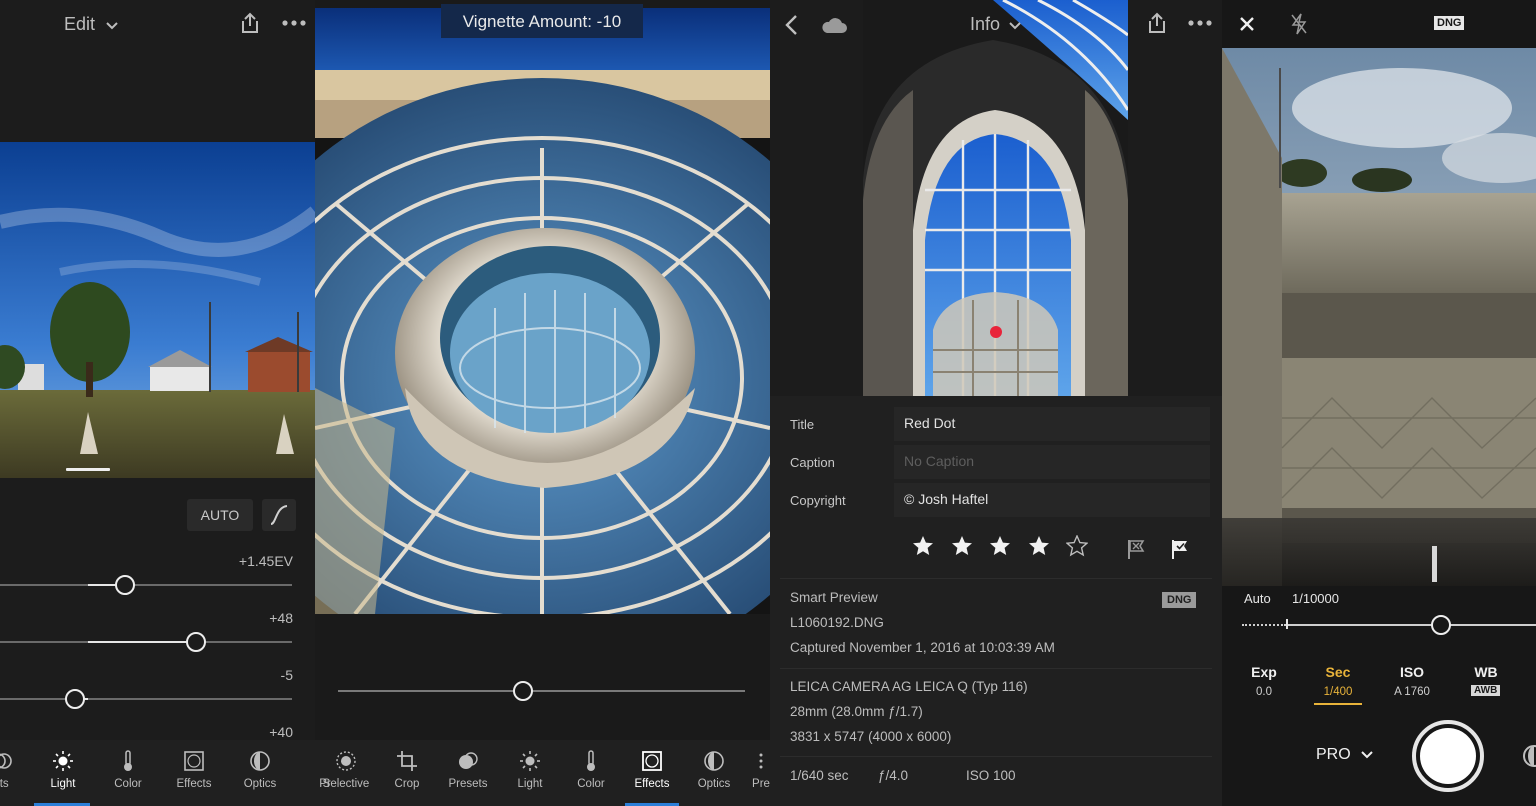 Image resolution: width=1536 pixels, height=806 pixels. I want to click on active-param-indicator, so click(1338, 704).